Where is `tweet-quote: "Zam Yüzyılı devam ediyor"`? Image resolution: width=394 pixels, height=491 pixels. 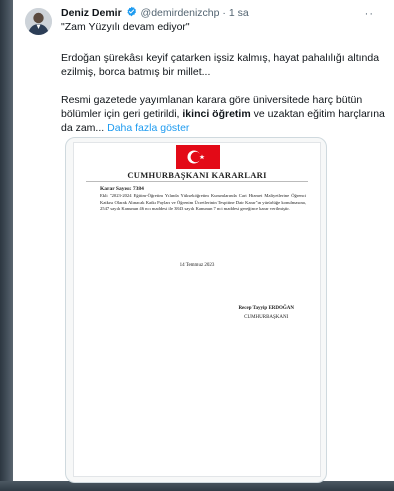
tweet-quote: "Zam Yüzyılı devam ediyor" is located at coordinates (125, 27).